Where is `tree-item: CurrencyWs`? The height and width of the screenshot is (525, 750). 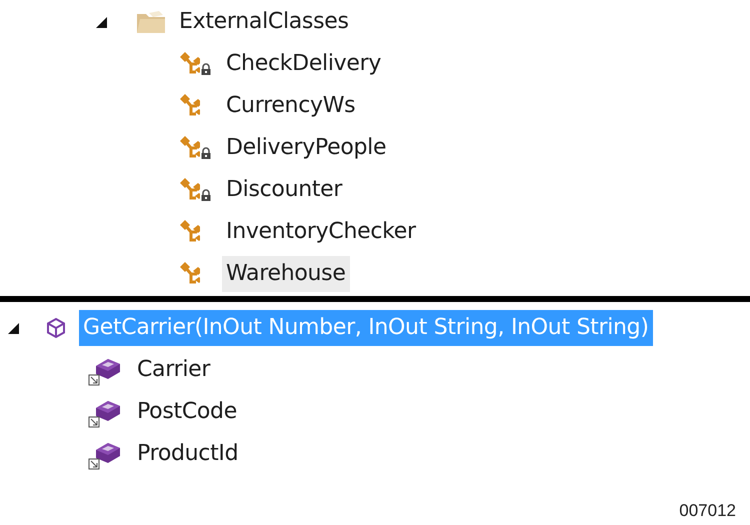
tree-item: CurrencyWs is located at coordinates (291, 106).